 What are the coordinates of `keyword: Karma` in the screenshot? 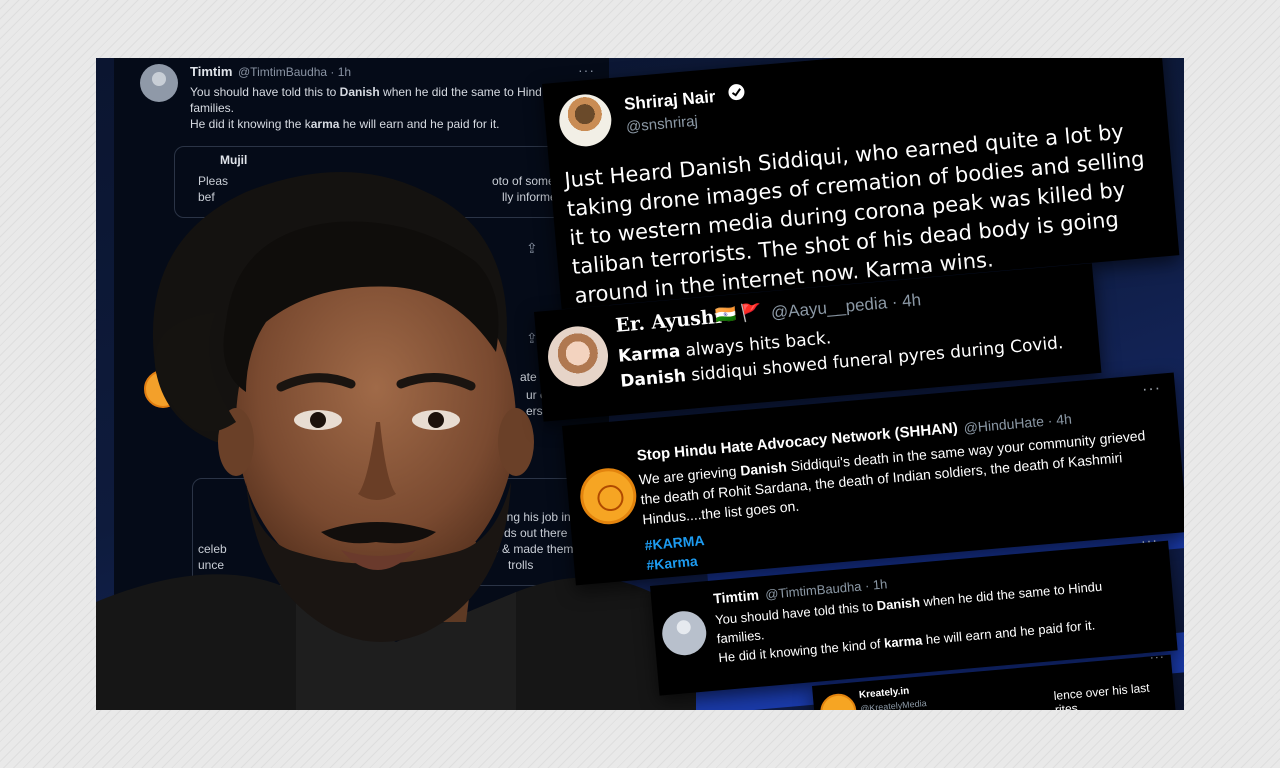 It's located at (649, 354).